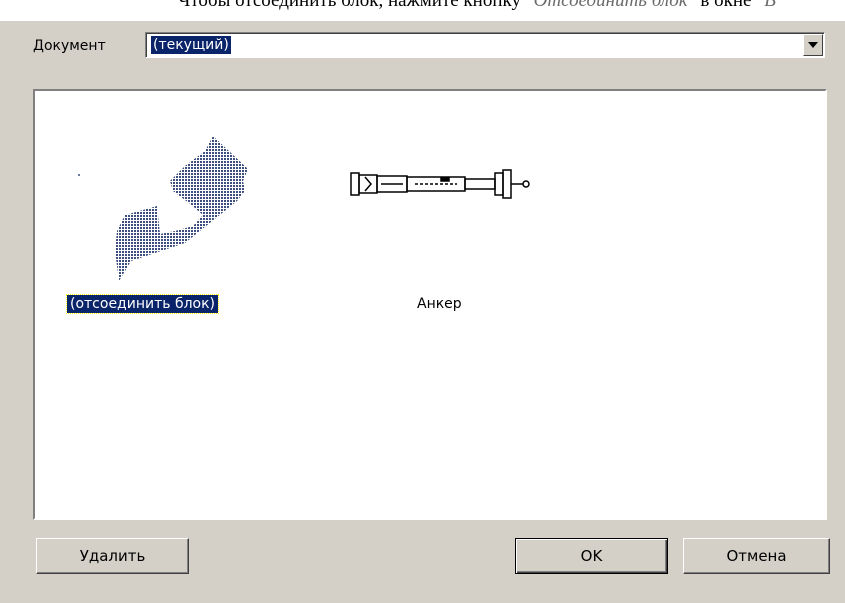 Image resolution: width=845 pixels, height=603 pixels. I want to click on dropdown-button, so click(813, 45).